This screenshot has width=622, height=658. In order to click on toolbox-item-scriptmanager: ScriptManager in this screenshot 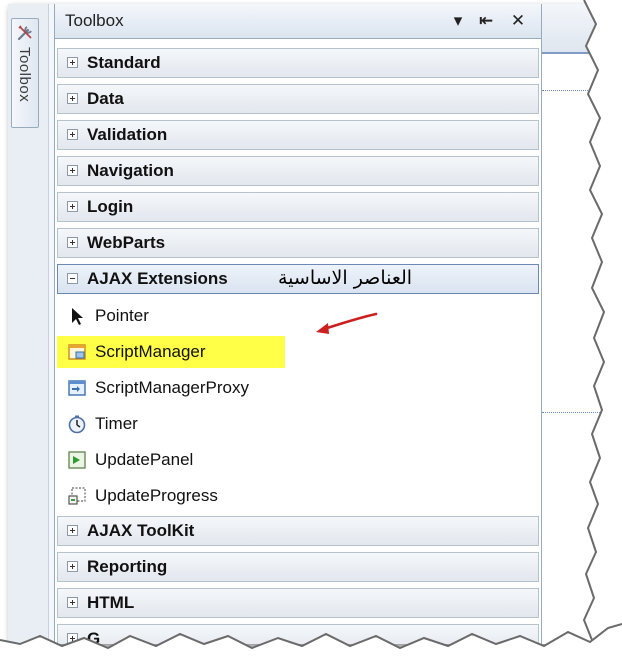, I will do `click(298, 352)`.